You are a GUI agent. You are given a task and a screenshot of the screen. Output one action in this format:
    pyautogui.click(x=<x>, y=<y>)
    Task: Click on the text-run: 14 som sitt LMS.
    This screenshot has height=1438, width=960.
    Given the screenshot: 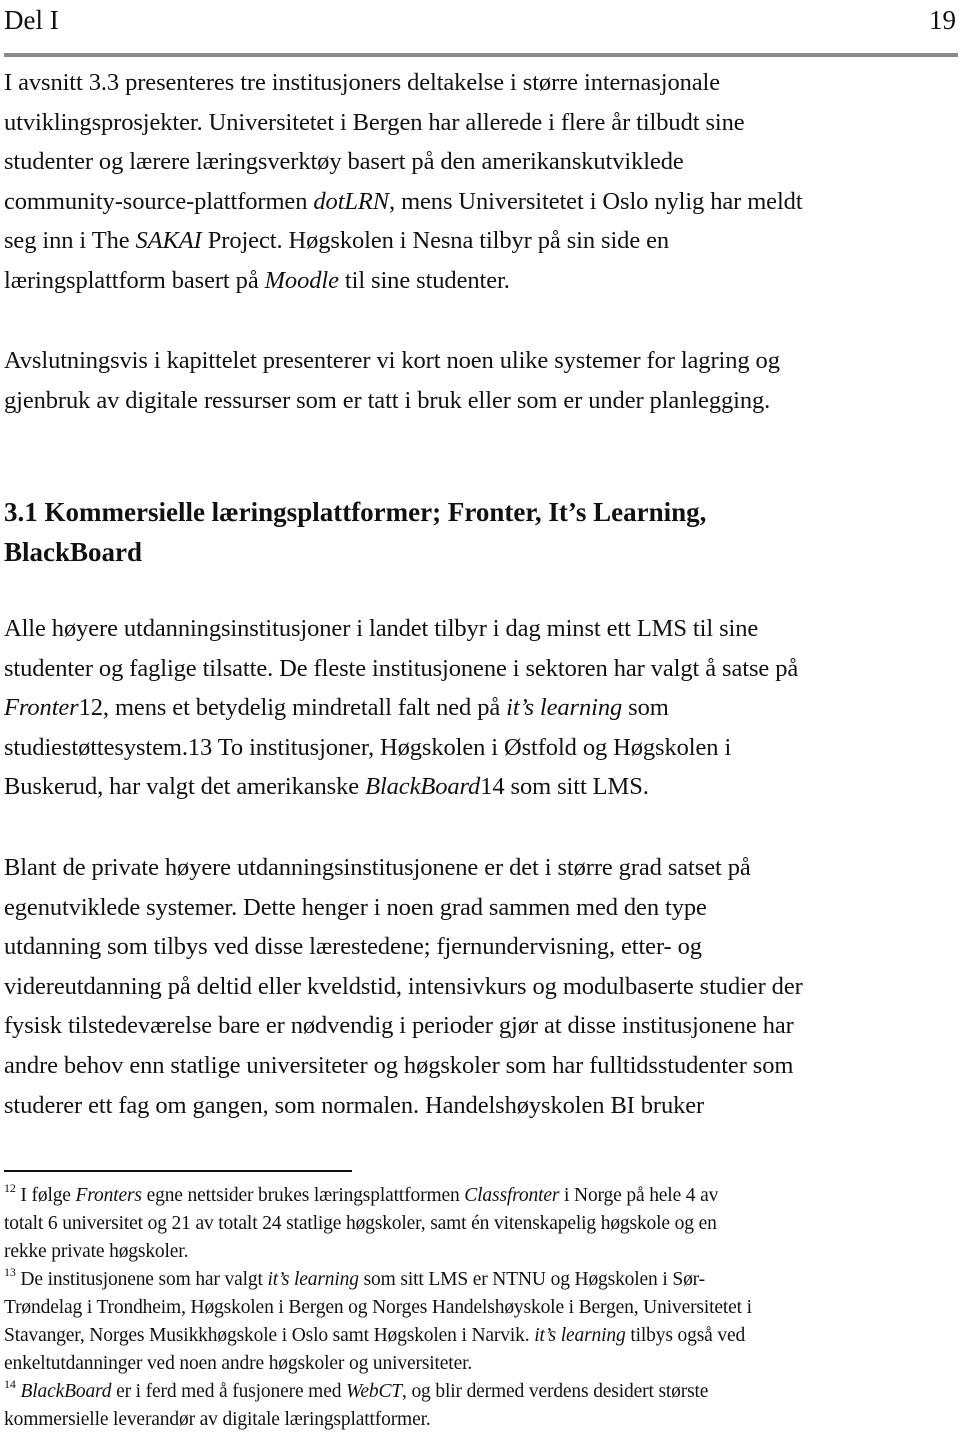 What is the action you would take?
    pyautogui.click(x=564, y=787)
    